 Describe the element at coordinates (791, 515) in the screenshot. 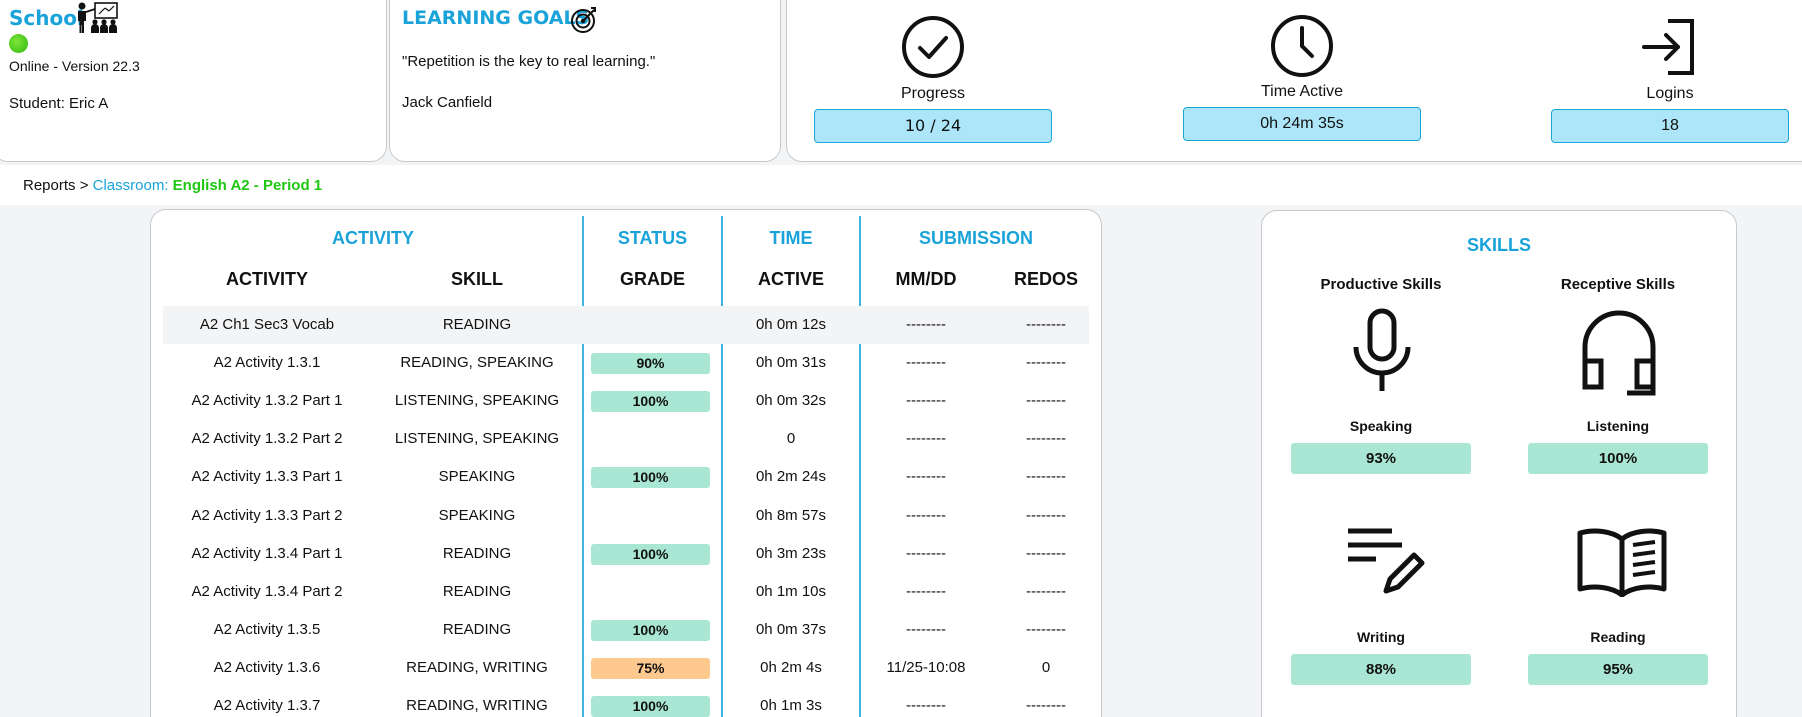

I see `cell-active: 0h 8m 57s` at that location.